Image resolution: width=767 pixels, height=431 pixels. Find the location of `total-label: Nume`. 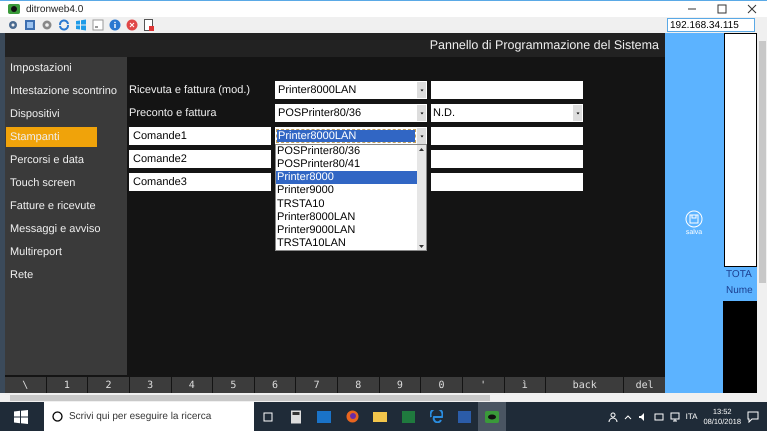

total-label: Nume is located at coordinates (739, 291).